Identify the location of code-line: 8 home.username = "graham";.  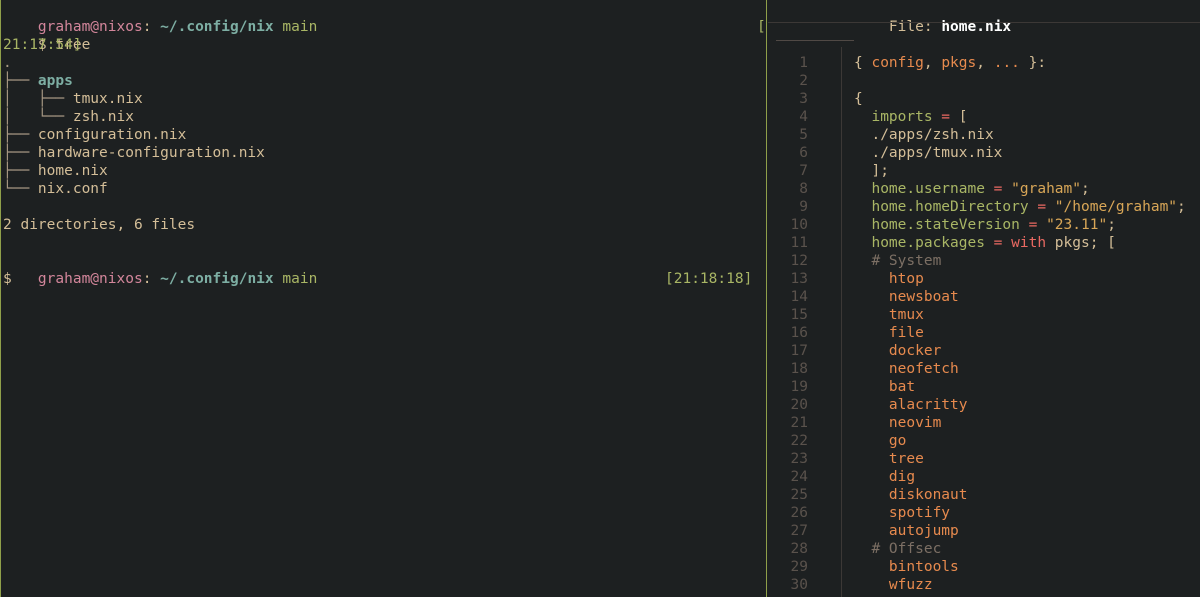
(984, 189).